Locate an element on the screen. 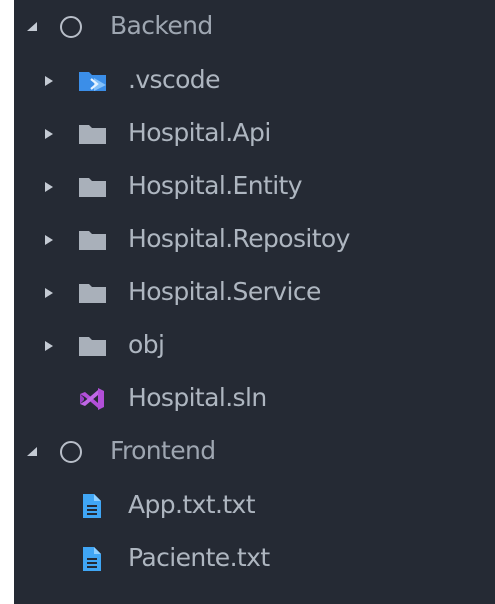 This screenshot has height=604, width=495. tree-item-app-txt: App.txt.txt is located at coordinates (254, 505).